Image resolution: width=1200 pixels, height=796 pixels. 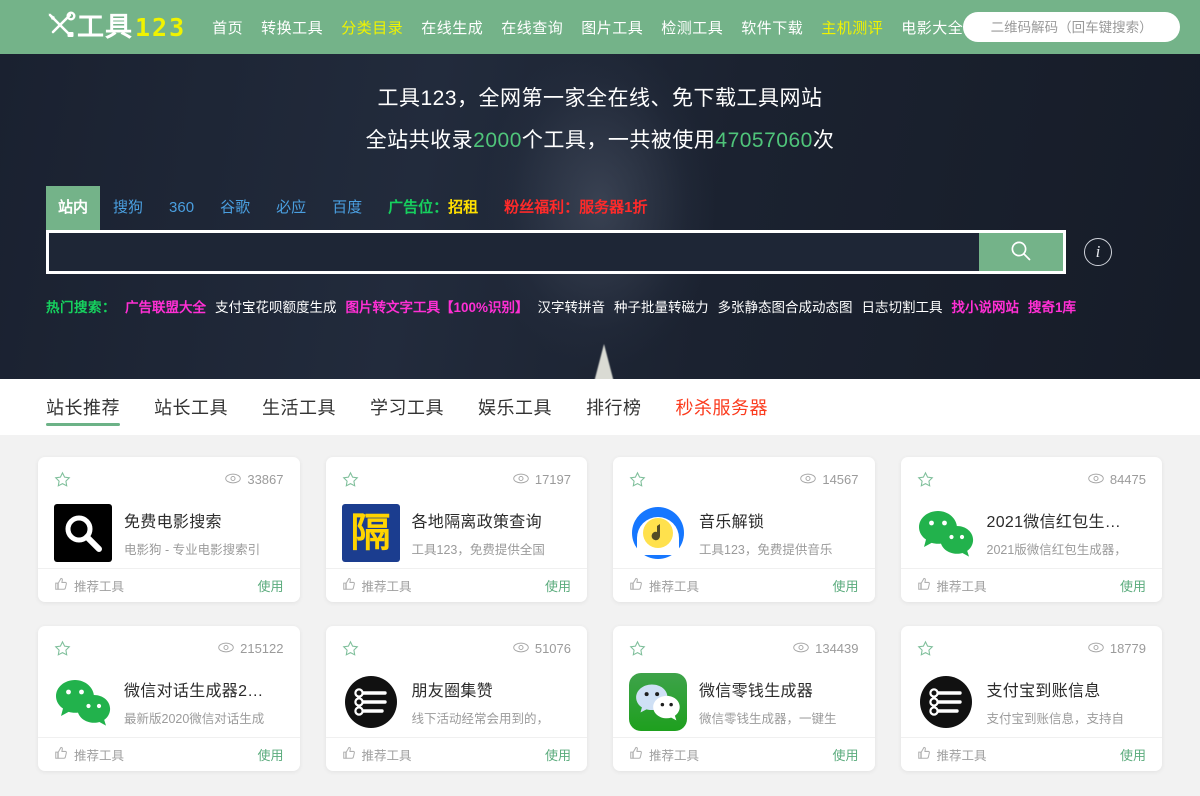 I want to click on nav-item-query: 在线查询, so click(x=532, y=27).